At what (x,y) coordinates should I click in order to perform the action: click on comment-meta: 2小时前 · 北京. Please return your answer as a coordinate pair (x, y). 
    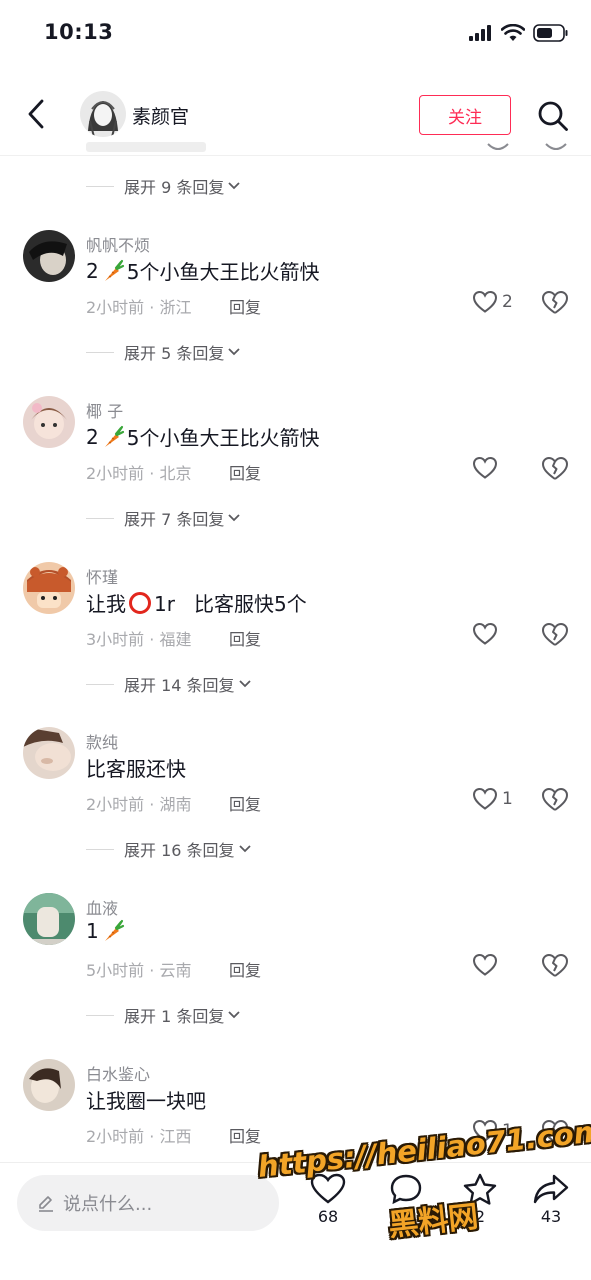
    Looking at the image, I should click on (139, 473).